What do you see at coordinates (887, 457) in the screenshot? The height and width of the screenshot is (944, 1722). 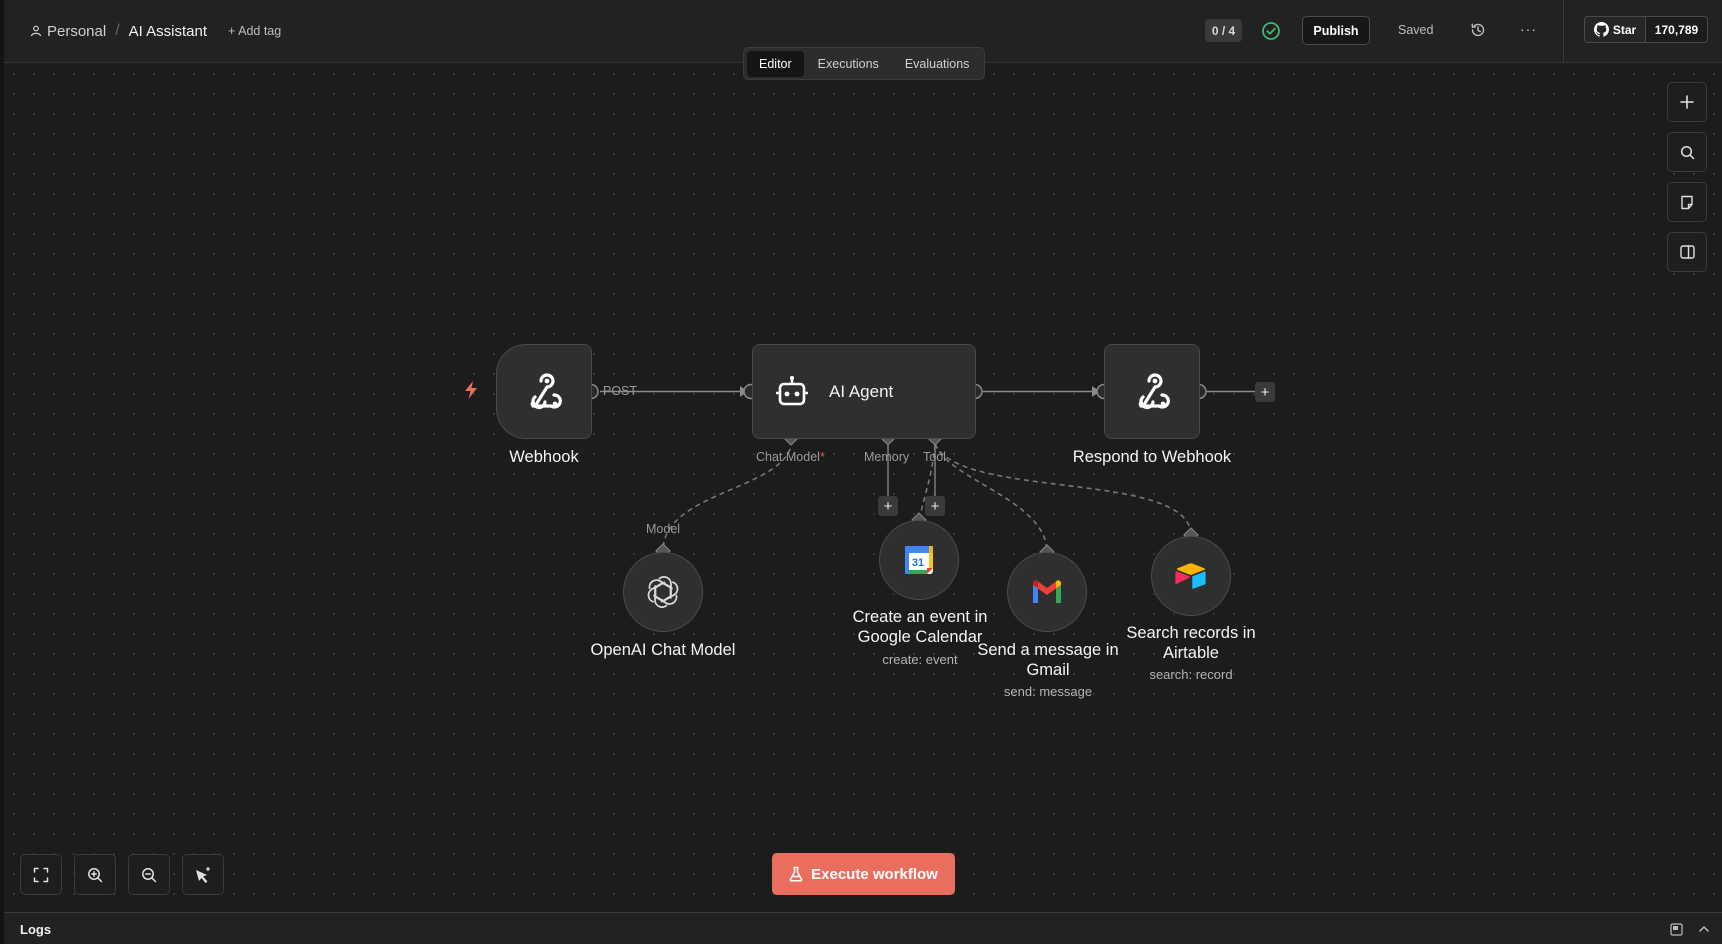 I see `port-label-memory: Memory` at bounding box center [887, 457].